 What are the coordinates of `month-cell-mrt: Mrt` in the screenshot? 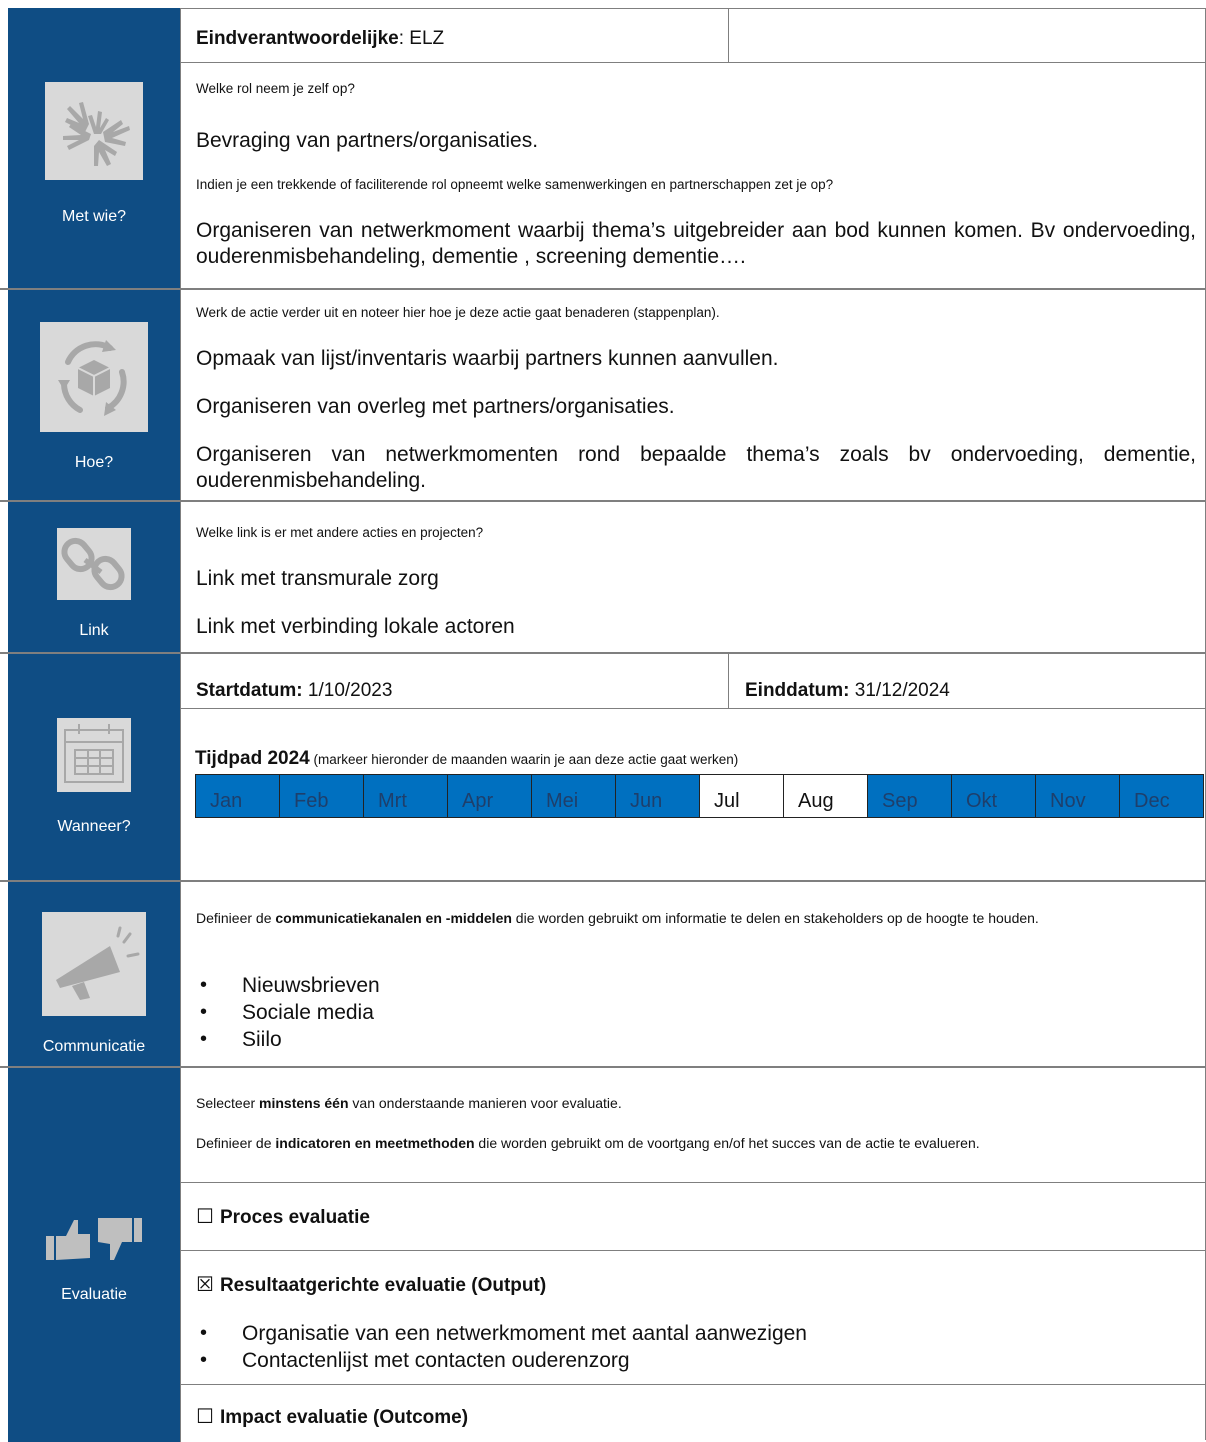 It's located at (406, 796).